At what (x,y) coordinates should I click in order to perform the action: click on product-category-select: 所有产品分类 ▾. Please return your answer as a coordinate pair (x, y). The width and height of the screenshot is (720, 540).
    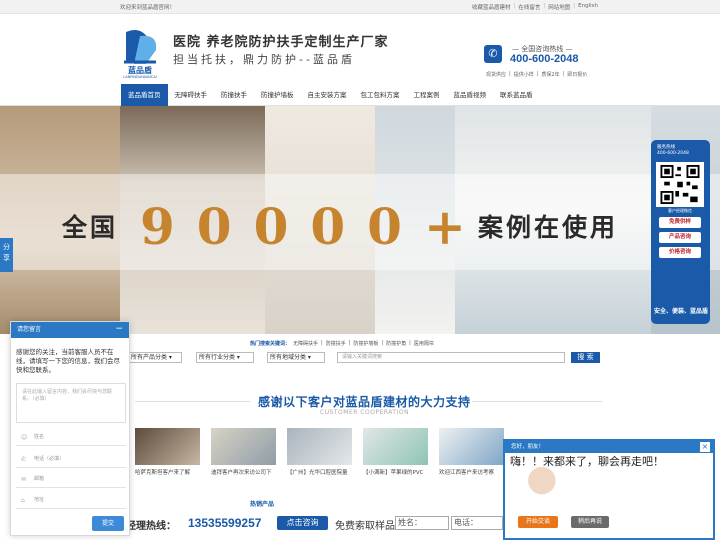
    Looking at the image, I should click on (155, 357).